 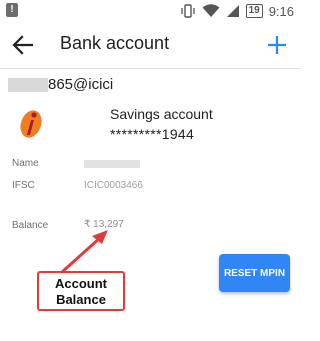 What do you see at coordinates (161, 114) in the screenshot?
I see `account-type: Savings account` at bounding box center [161, 114].